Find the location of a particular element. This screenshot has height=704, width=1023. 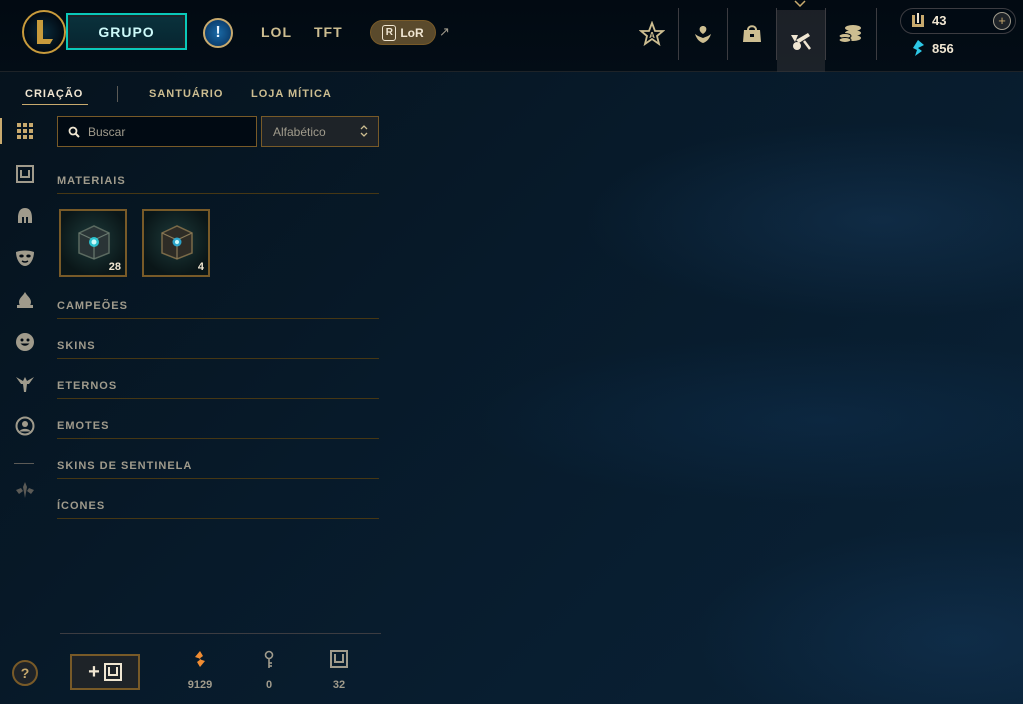

key-stat: 0 is located at coordinates (269, 670).